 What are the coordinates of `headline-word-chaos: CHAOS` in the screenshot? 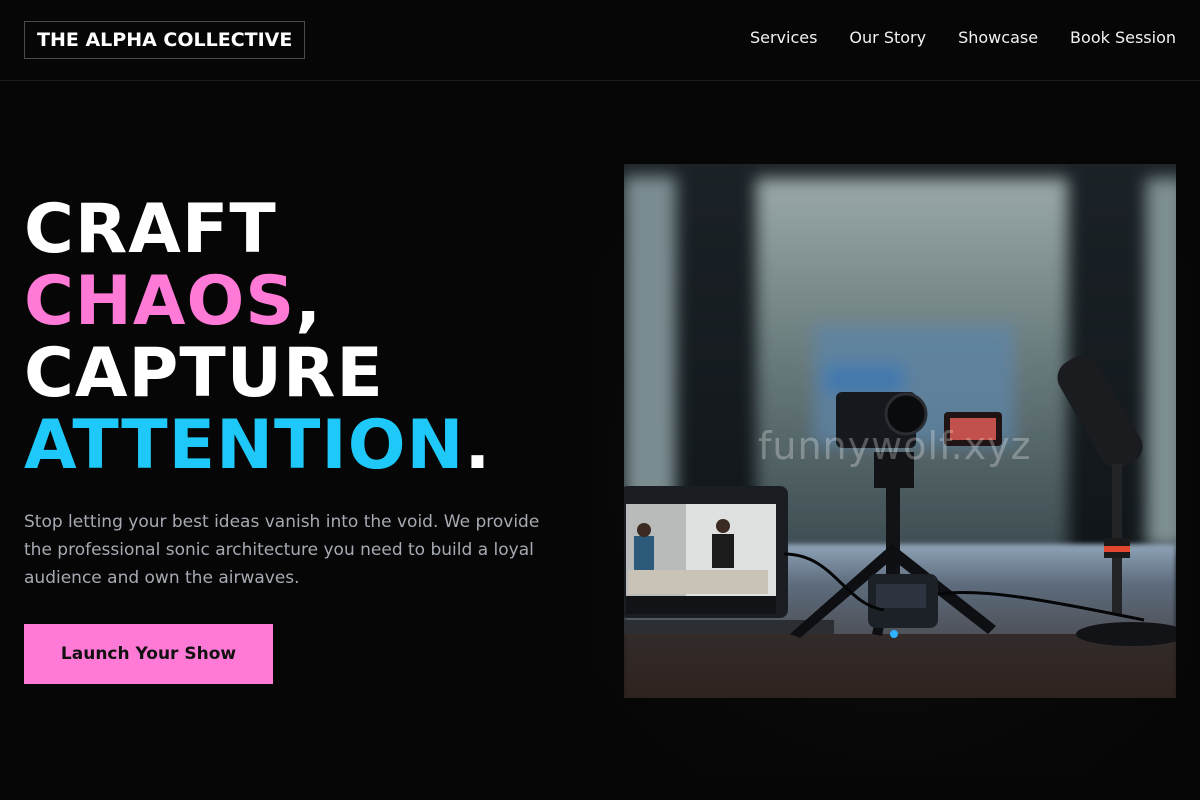 It's located at (160, 301).